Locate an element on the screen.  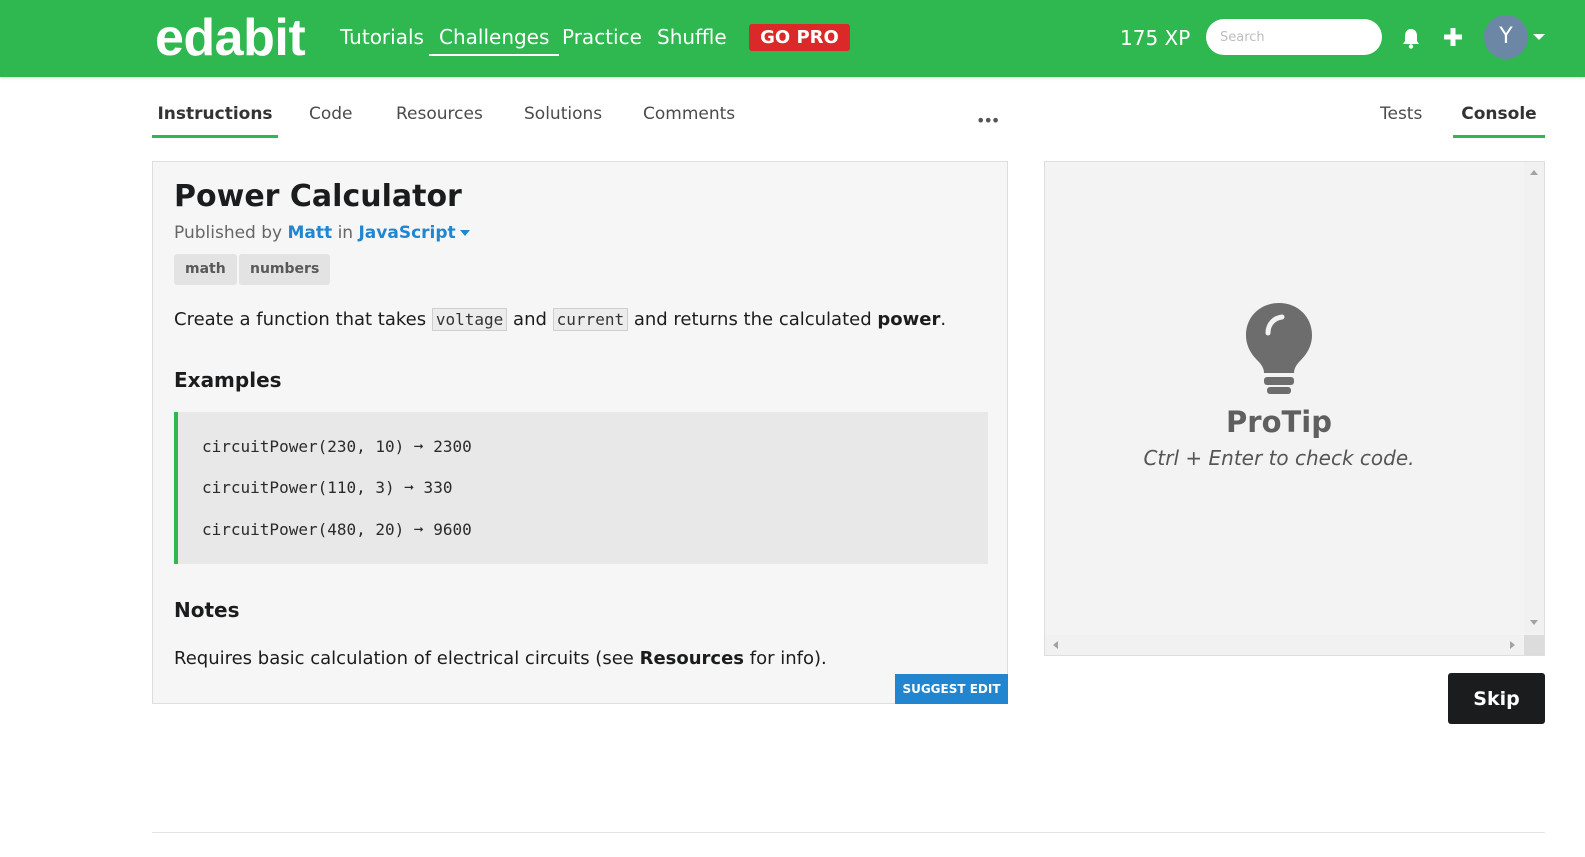
language-link: JavaScript is located at coordinates (406, 233).